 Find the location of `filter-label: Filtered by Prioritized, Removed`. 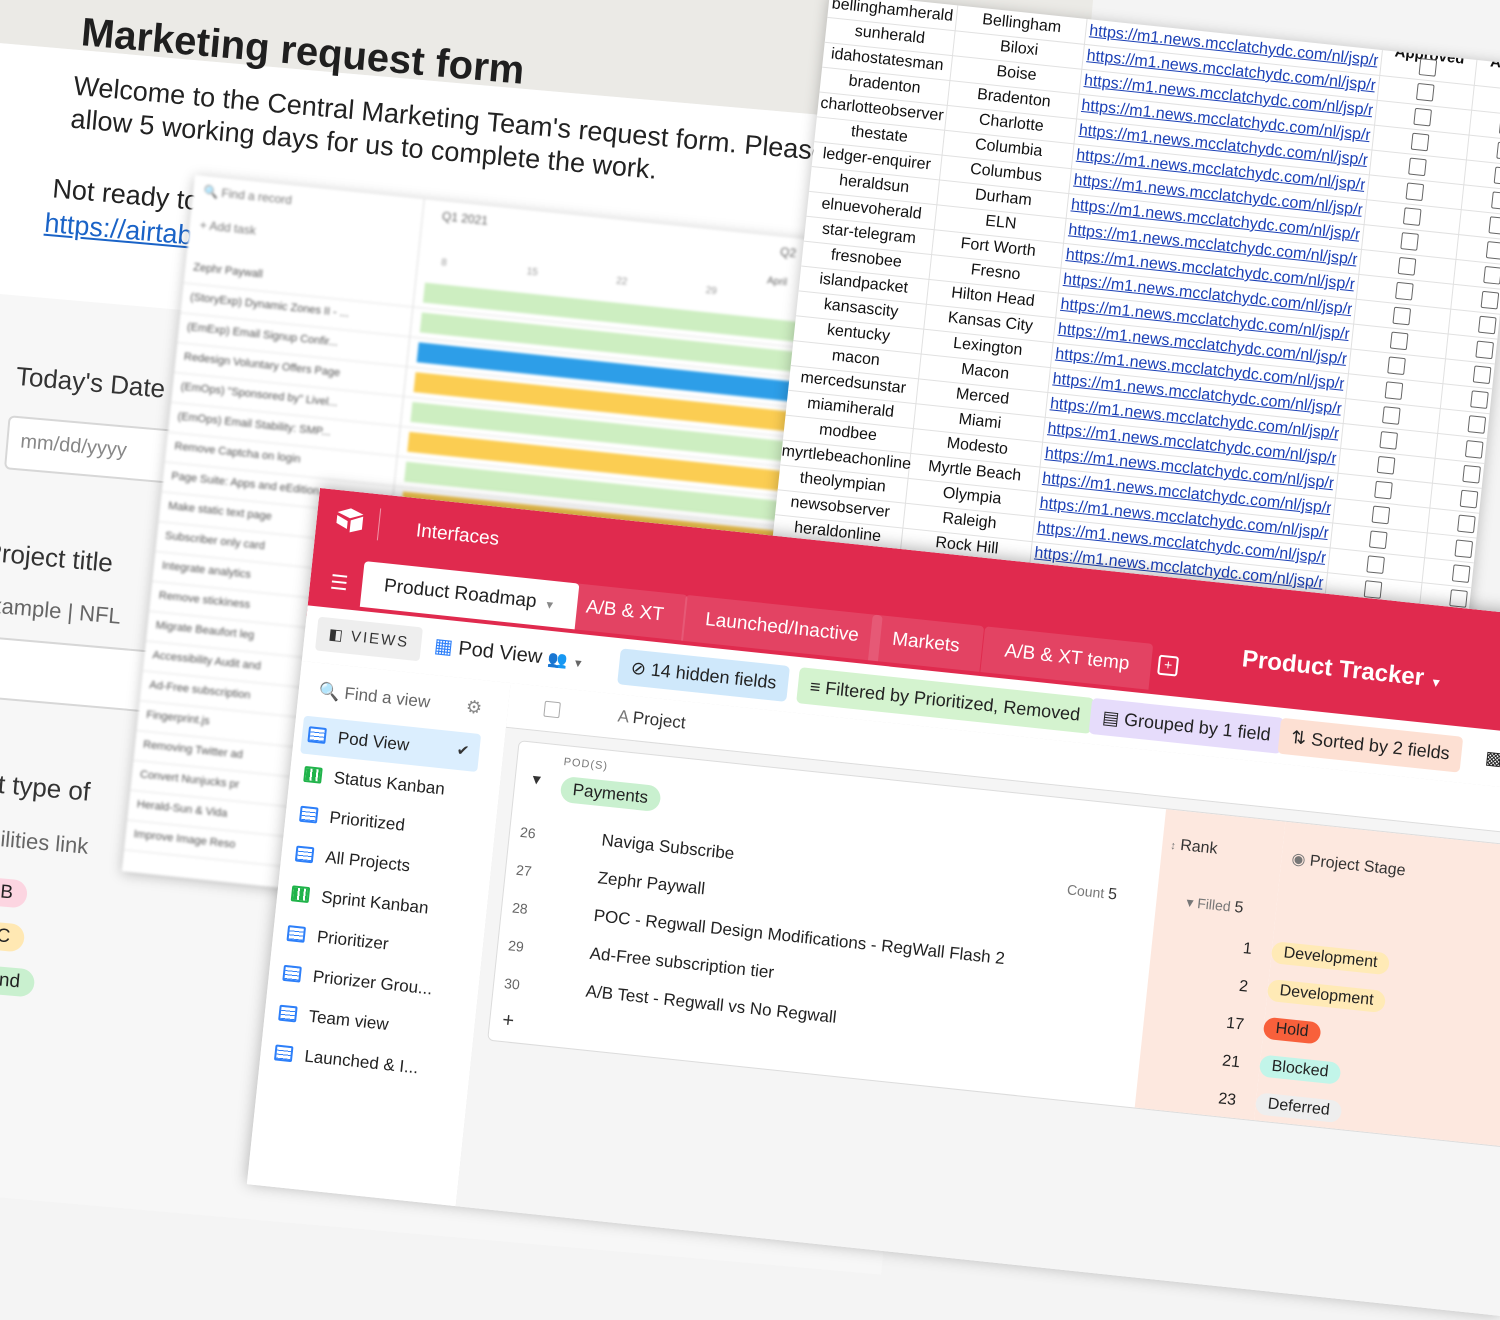

filter-label: Filtered by Prioritized, Removed is located at coordinates (953, 701).